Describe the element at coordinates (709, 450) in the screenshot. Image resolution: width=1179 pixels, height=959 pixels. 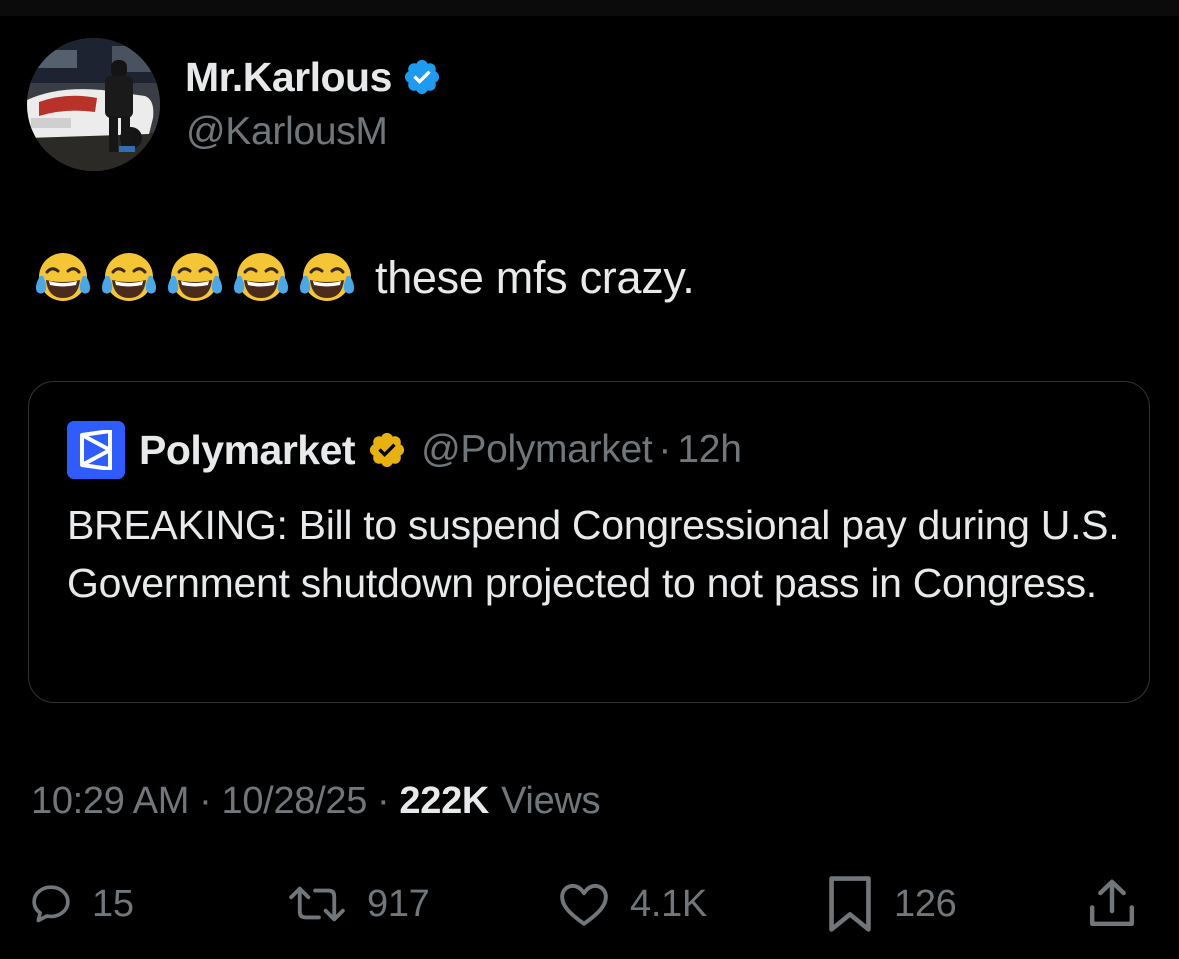
I see `quoted-timestamp: 12h` at that location.